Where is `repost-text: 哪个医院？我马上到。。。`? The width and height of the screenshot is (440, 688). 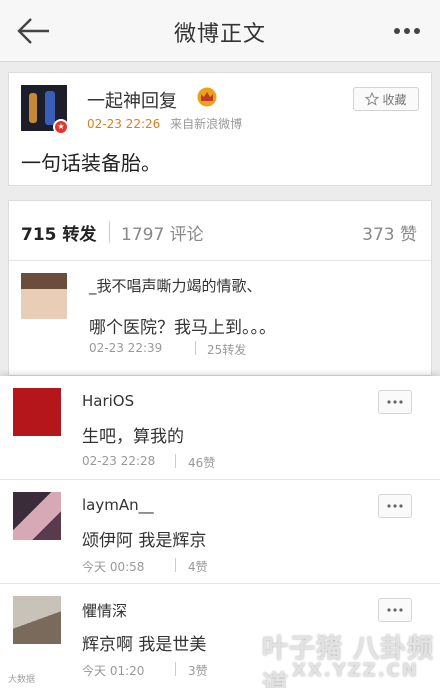 repost-text: 哪个医院？我马上到。。。 is located at coordinates (182, 328).